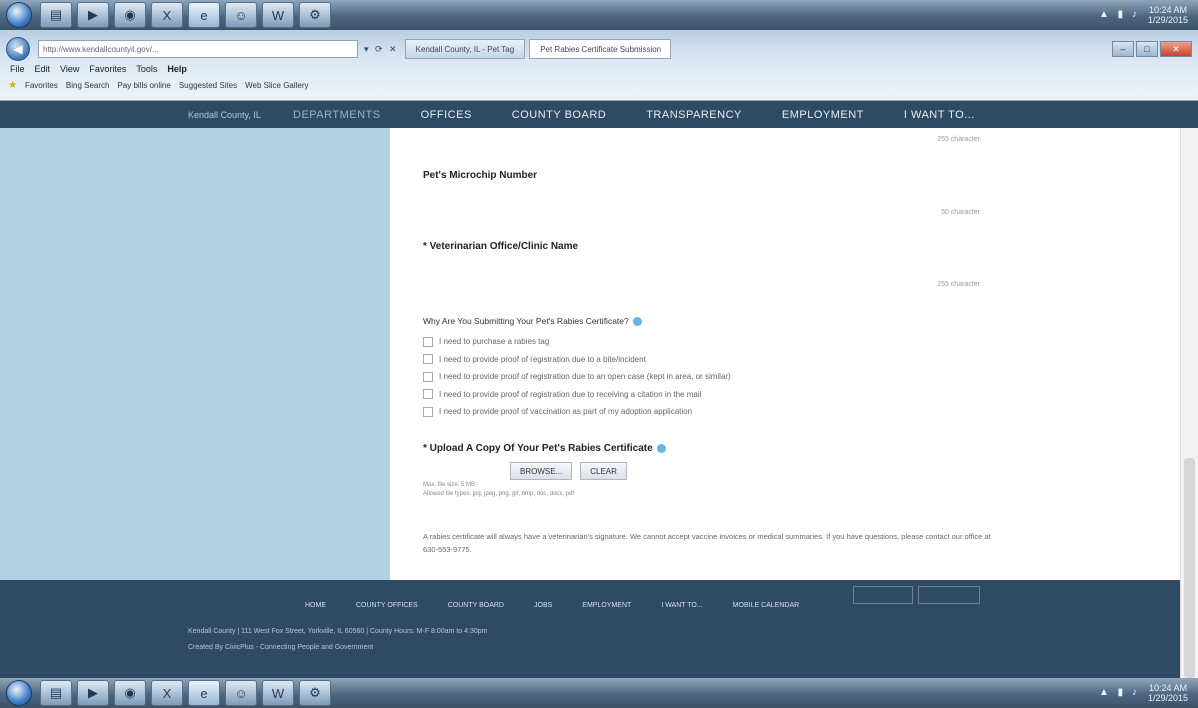 Image resolution: width=1198 pixels, height=708 pixels. I want to click on menu-edit: Edit, so click(43, 69).